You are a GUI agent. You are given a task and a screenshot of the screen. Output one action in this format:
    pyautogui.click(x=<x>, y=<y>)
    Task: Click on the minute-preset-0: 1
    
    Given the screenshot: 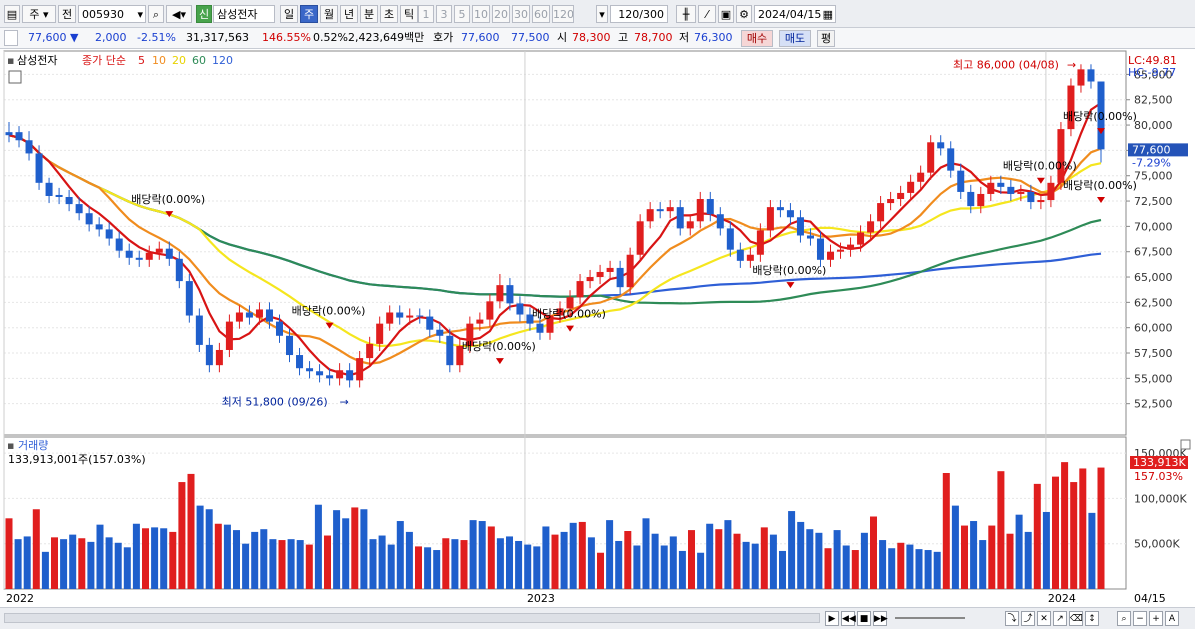 What is the action you would take?
    pyautogui.click(x=426, y=14)
    